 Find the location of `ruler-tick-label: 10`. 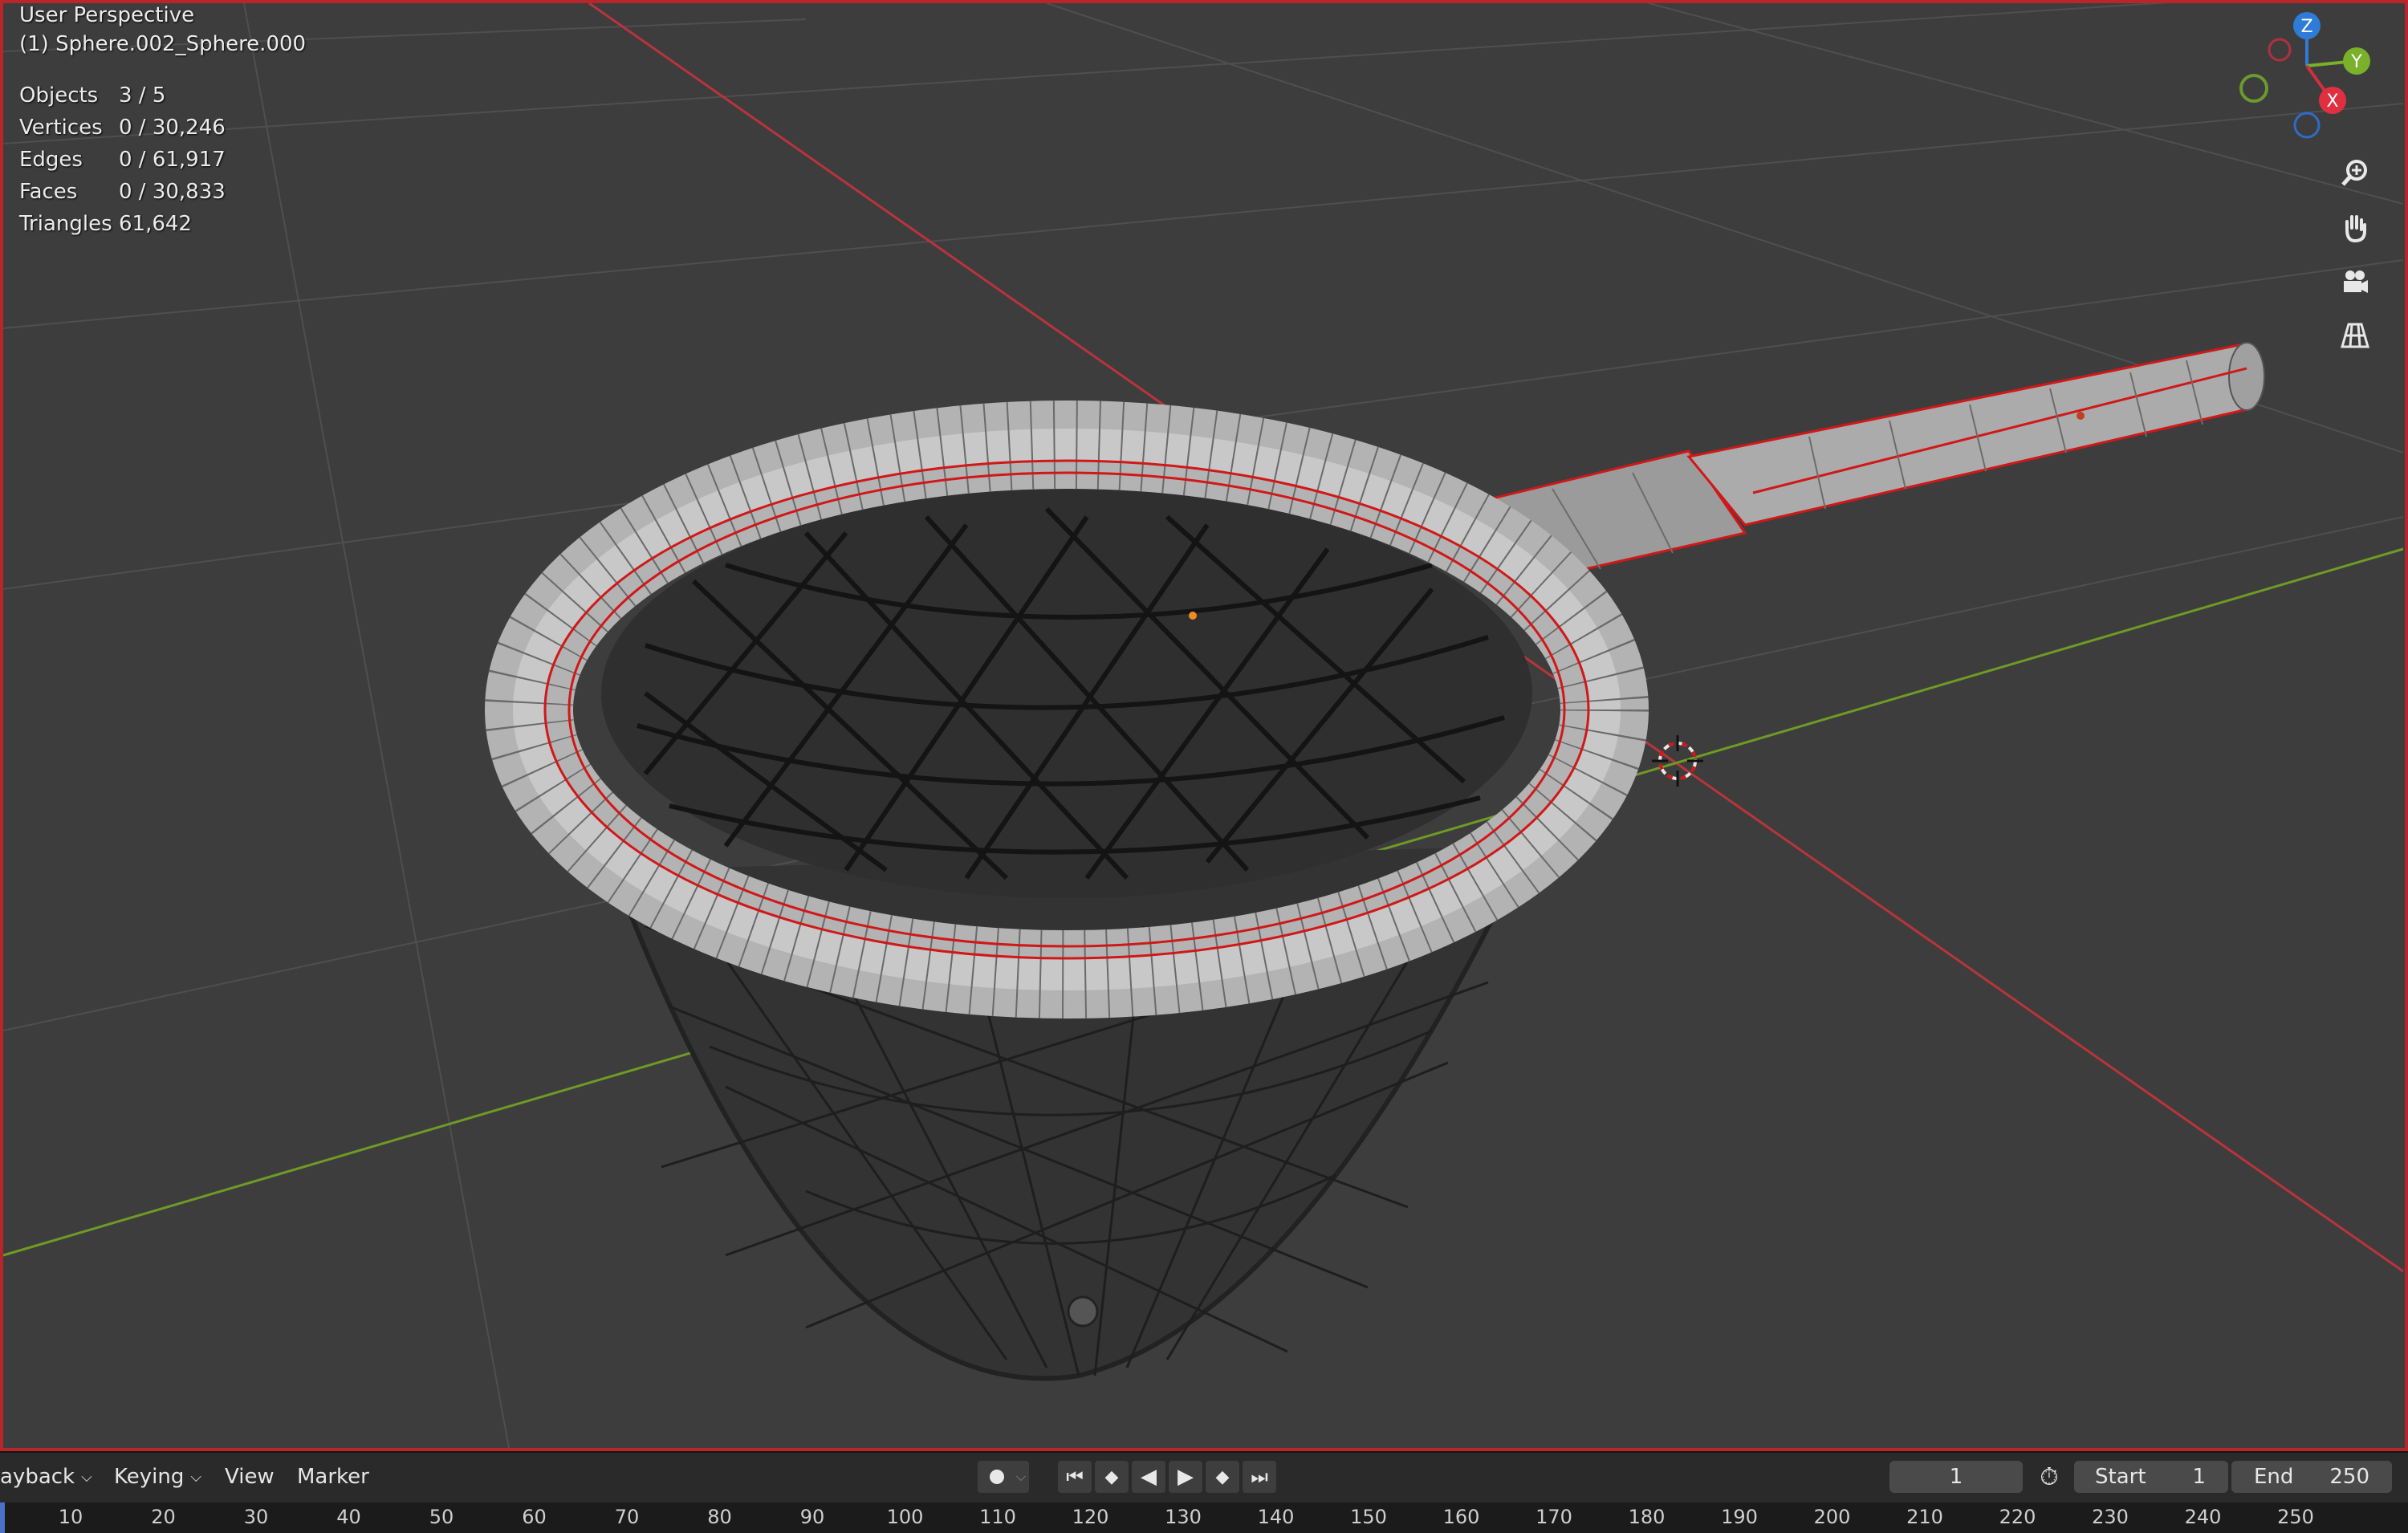

ruler-tick-label: 10 is located at coordinates (70, 1517).